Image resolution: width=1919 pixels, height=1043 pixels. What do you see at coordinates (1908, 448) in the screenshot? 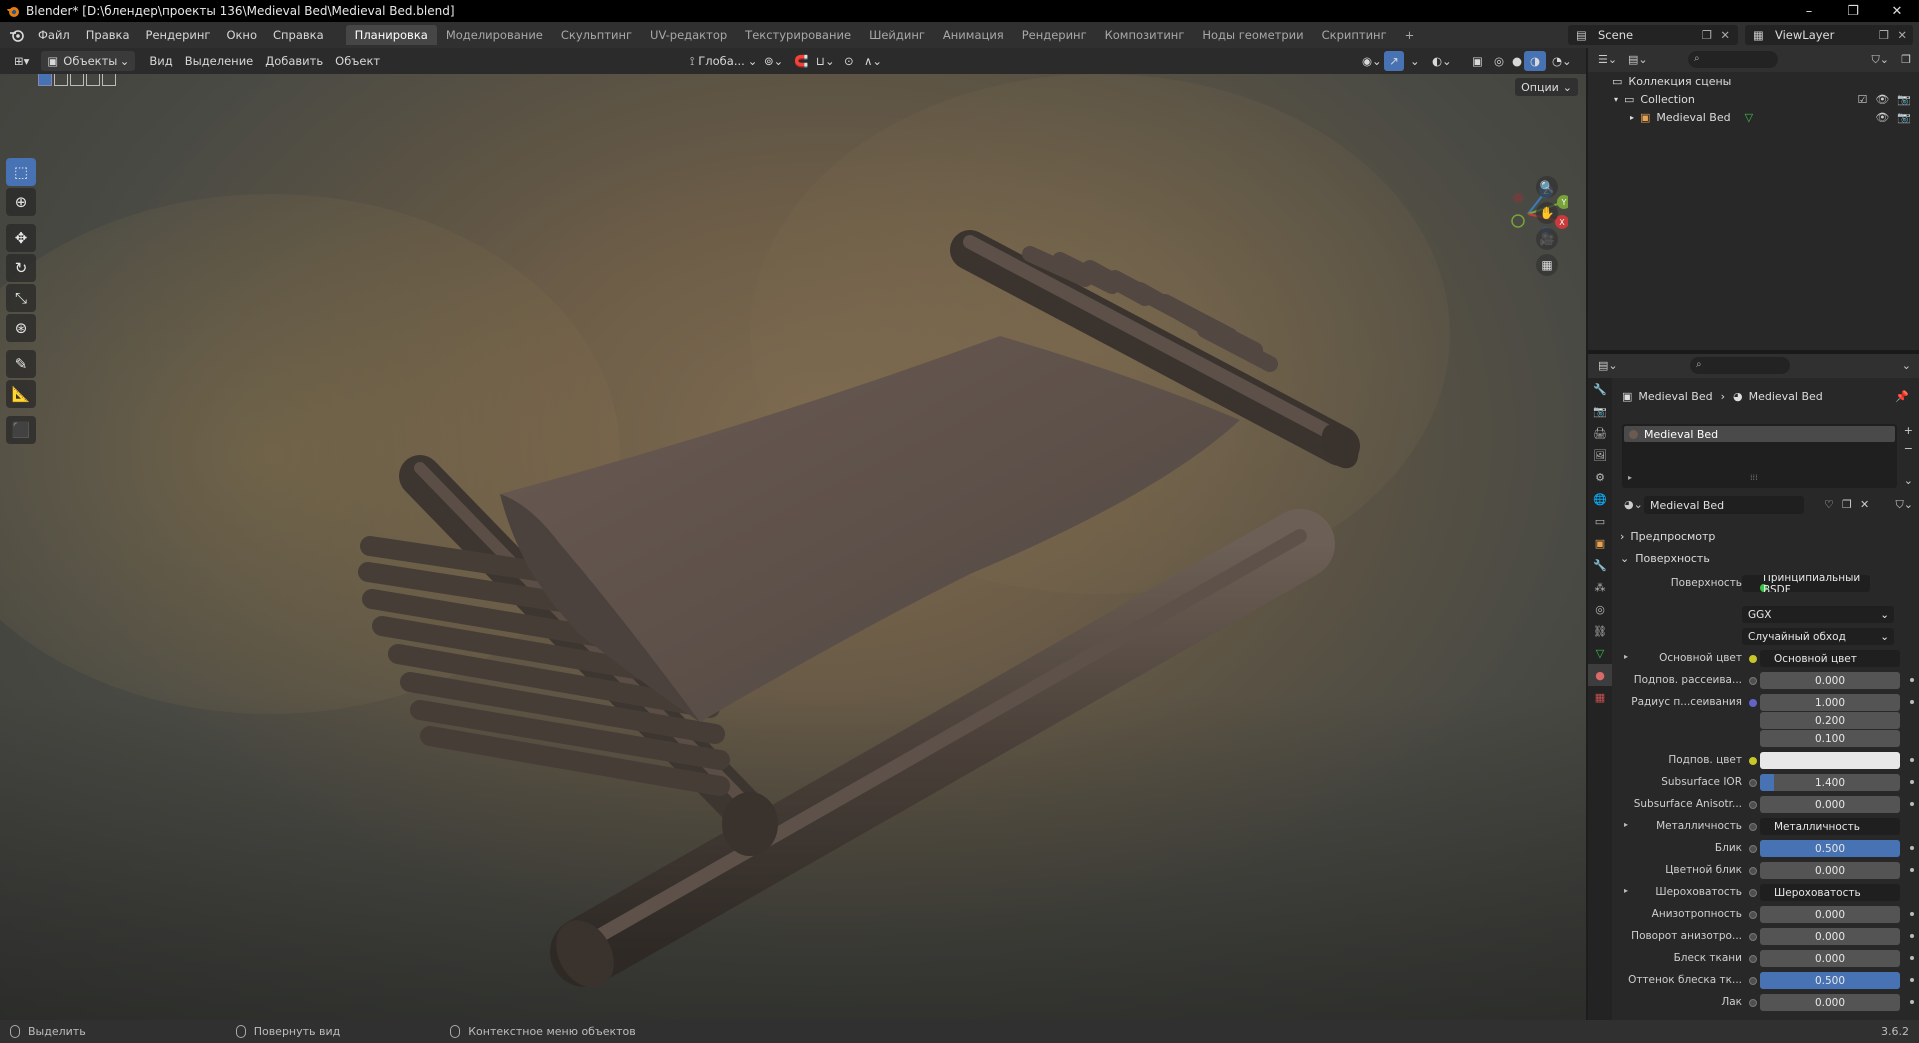
I see `remove-slot-icon: −` at bounding box center [1908, 448].